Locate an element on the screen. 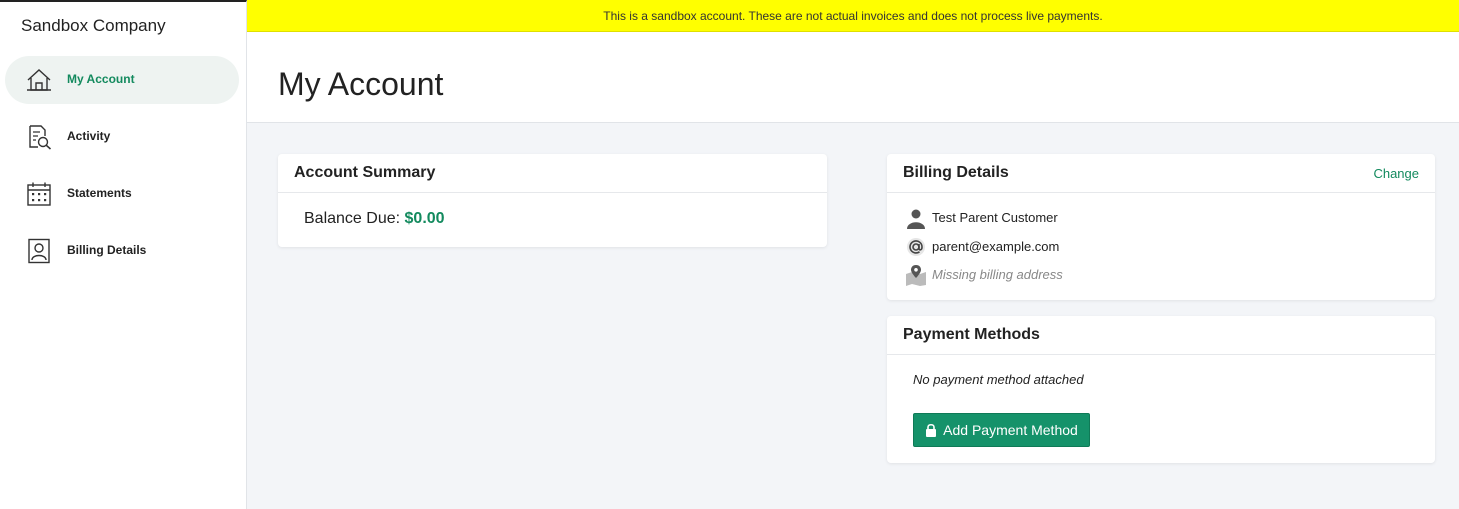  sidebar-item-label: Billing Details is located at coordinates (107, 250).